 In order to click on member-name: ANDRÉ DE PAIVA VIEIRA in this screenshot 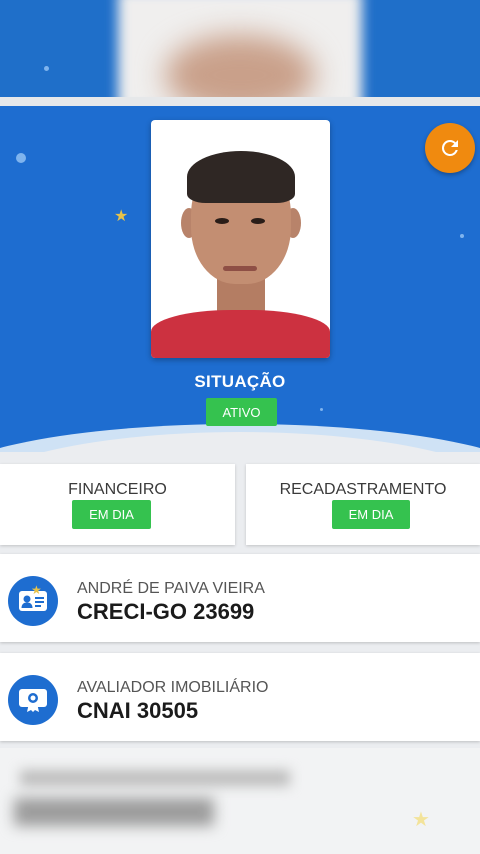, I will do `click(171, 588)`.